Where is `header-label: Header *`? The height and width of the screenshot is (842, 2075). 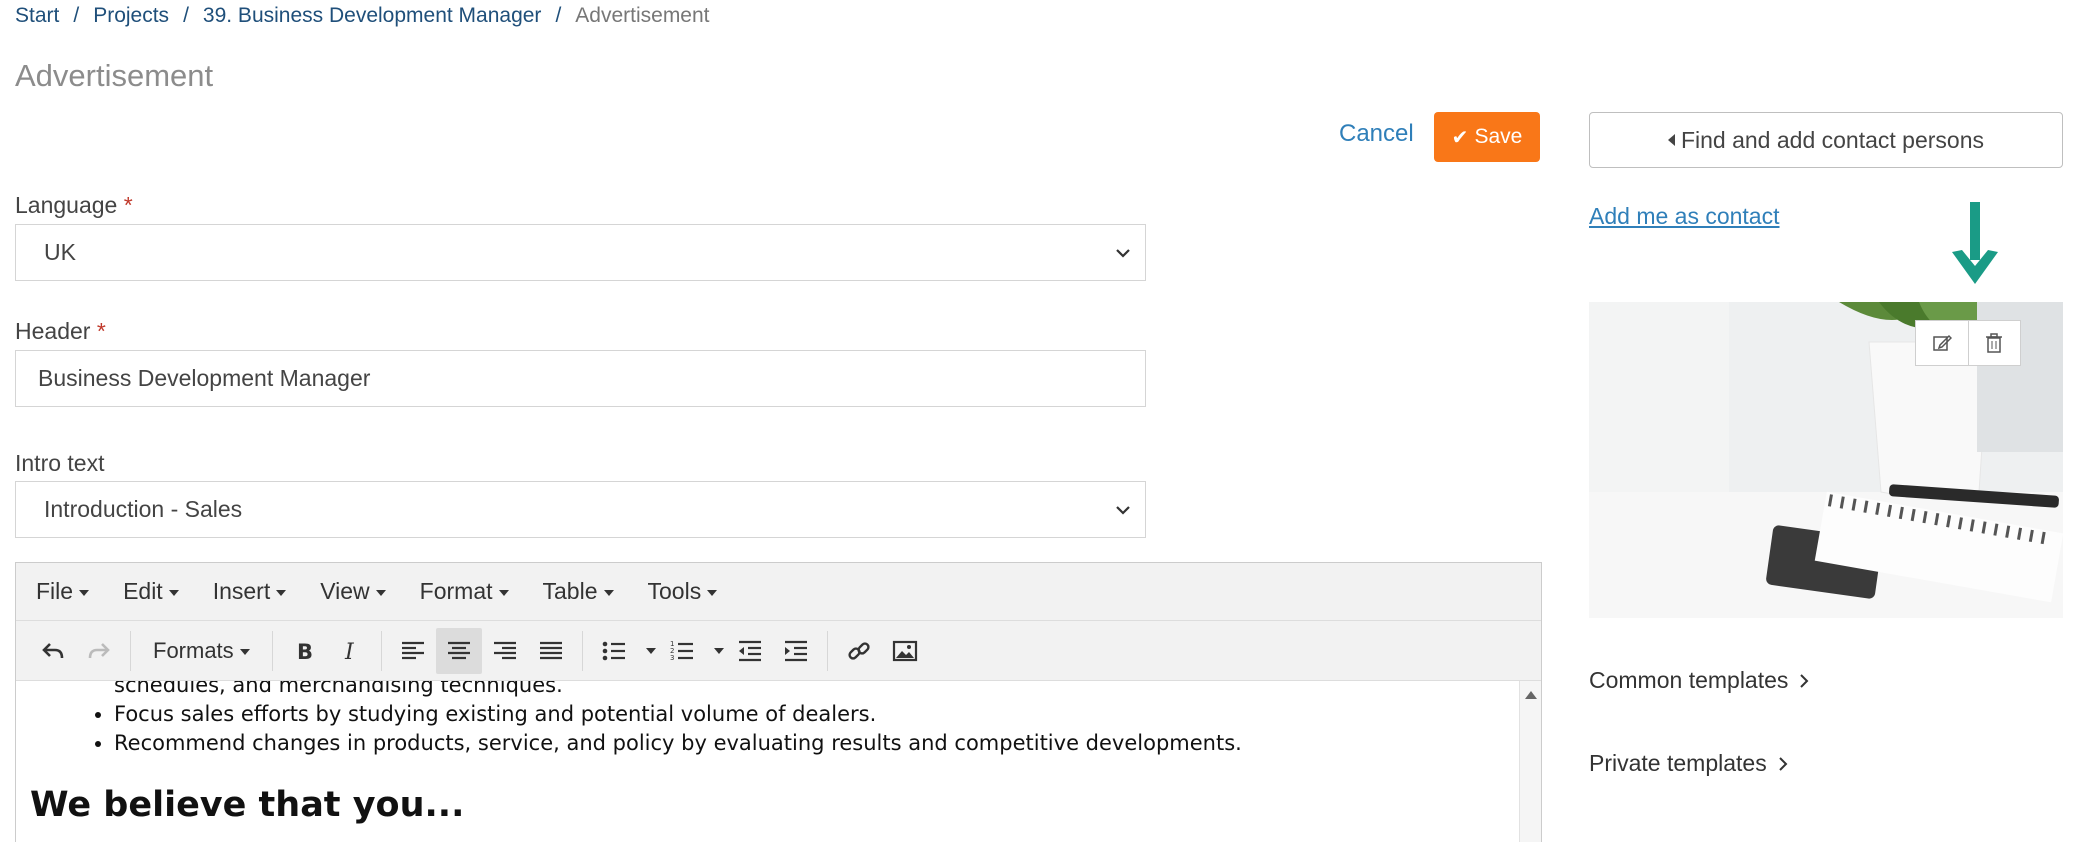 header-label: Header * is located at coordinates (60, 331).